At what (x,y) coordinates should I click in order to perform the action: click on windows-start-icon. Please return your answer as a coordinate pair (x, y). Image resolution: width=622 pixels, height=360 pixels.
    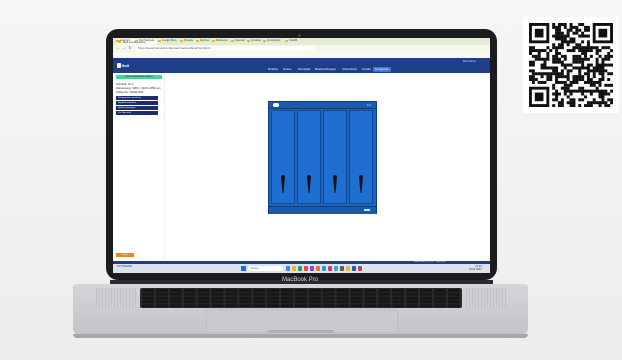
    Looking at the image, I should click on (243, 268).